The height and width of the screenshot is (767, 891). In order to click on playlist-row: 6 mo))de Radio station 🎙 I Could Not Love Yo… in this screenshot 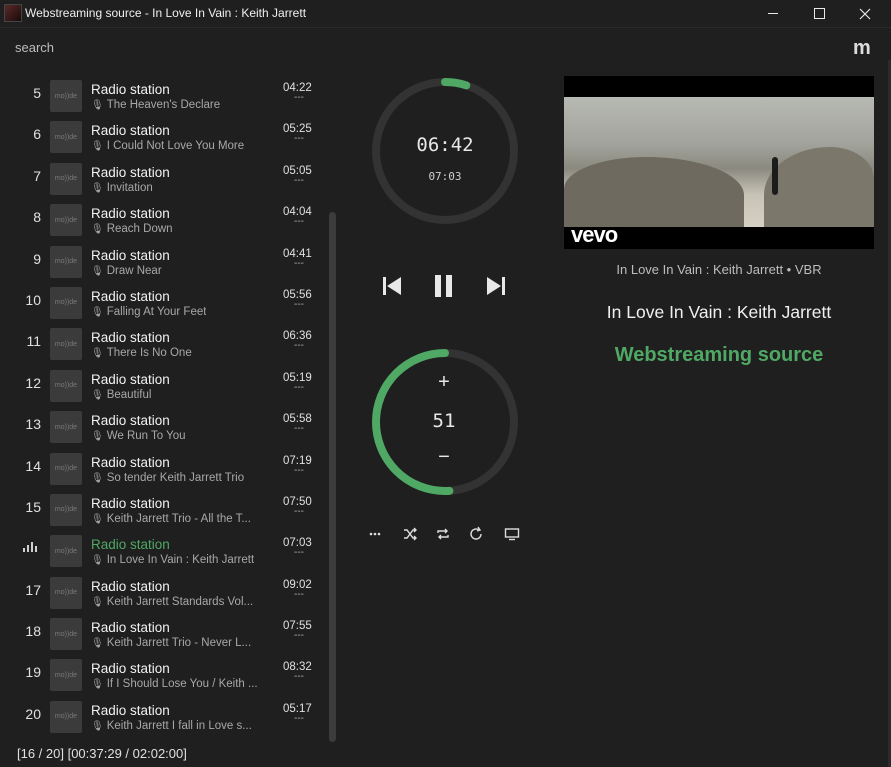, I will do `click(165, 139)`.